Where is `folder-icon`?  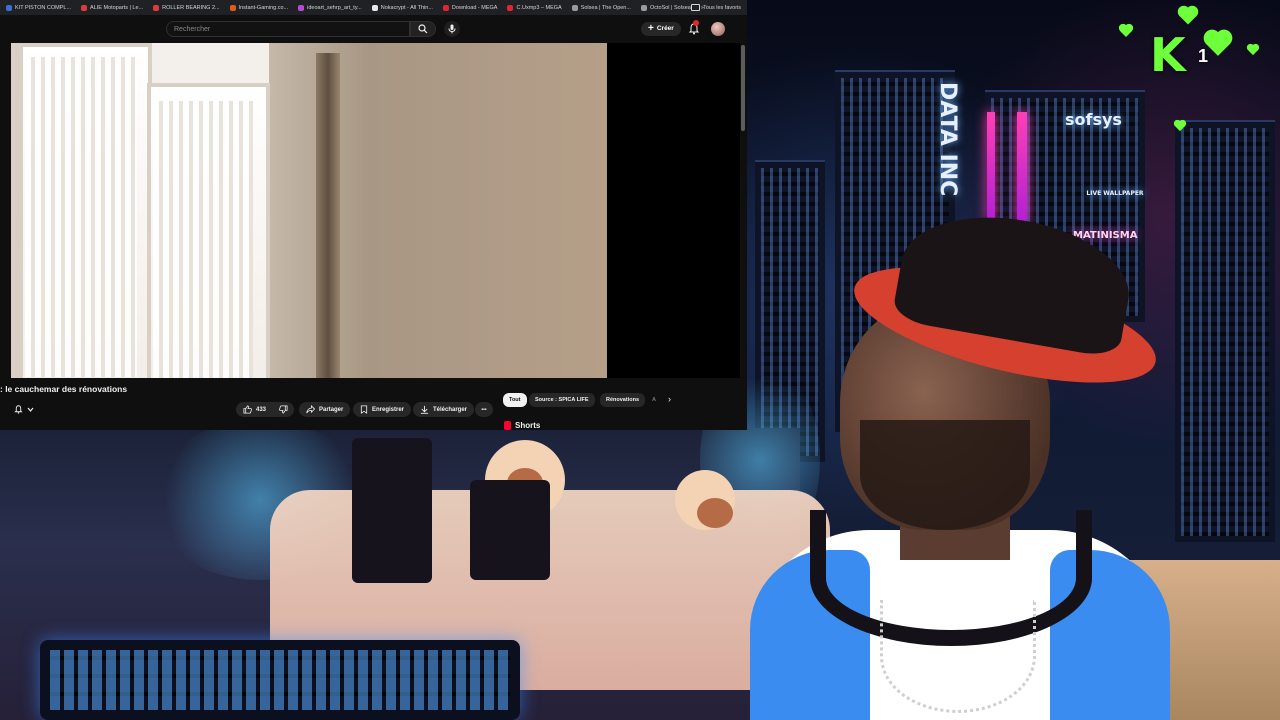 folder-icon is located at coordinates (696, 7).